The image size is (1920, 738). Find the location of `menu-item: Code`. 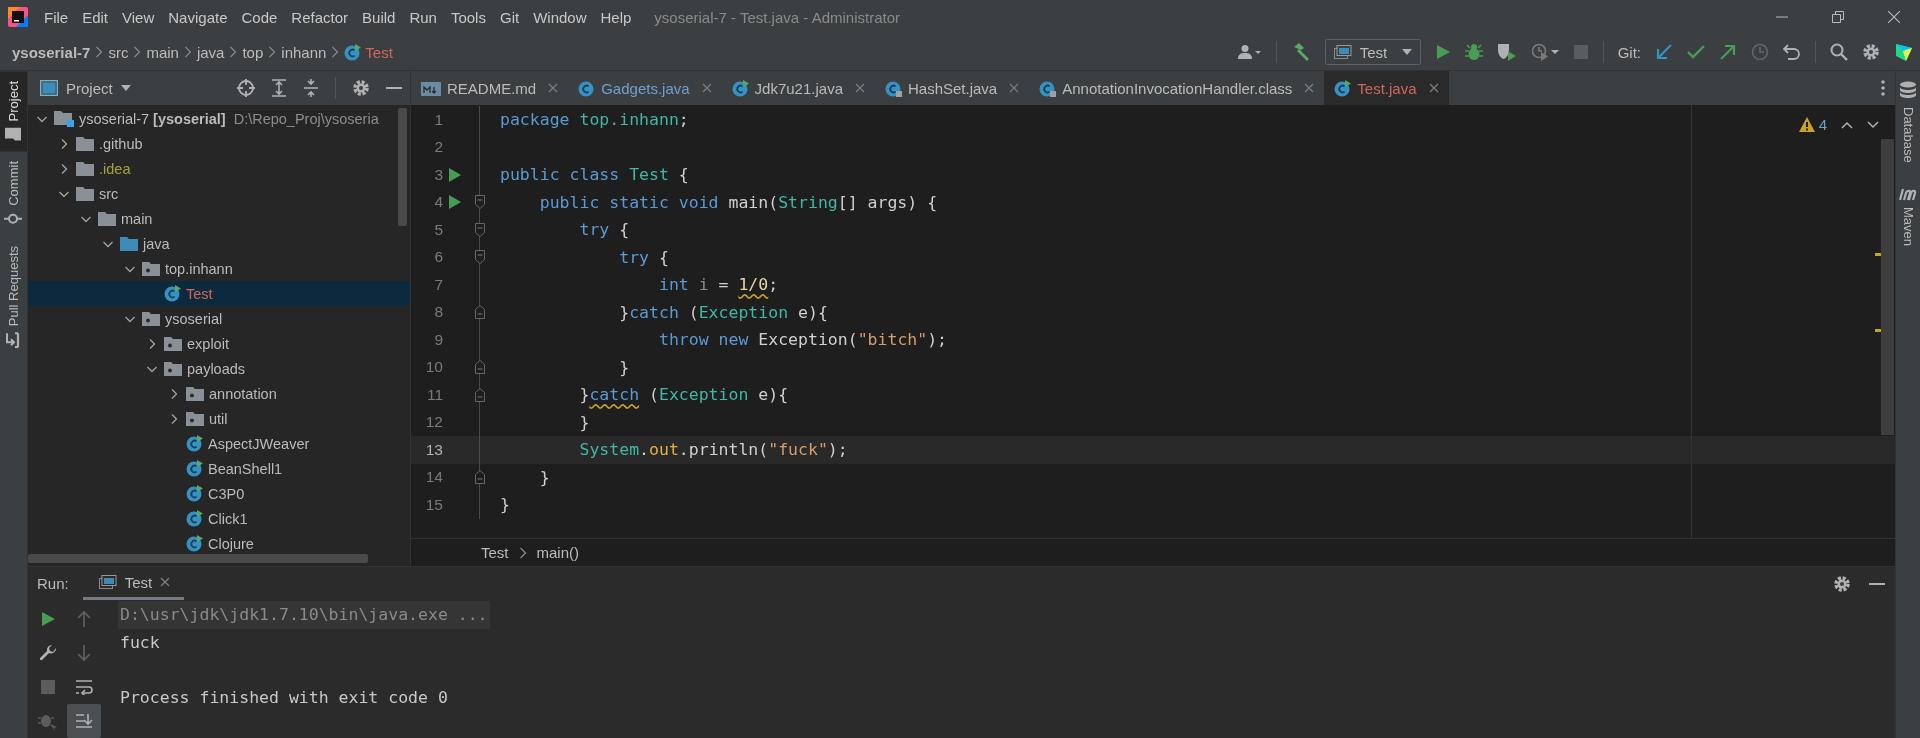

menu-item: Code is located at coordinates (259, 17).